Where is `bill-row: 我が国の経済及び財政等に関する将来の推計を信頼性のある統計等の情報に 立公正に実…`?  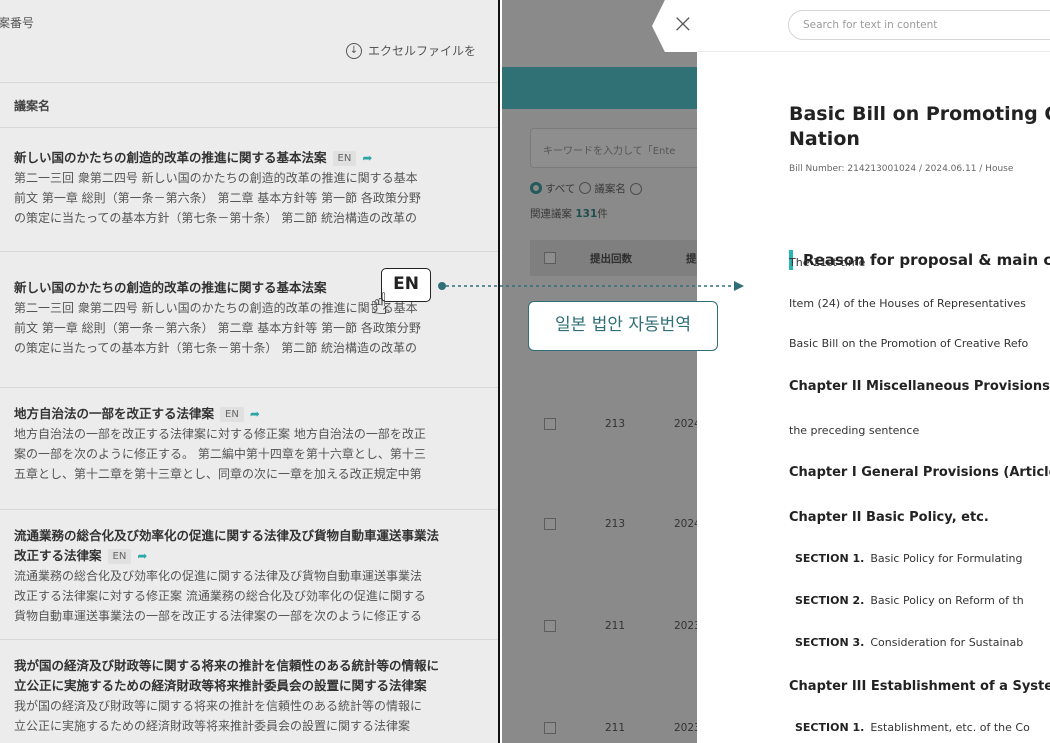
bill-row: 我が国の経済及び財政等に関する将来の推計を信頼性のある統計等の情報に 立公正に実… is located at coordinates (249, 691).